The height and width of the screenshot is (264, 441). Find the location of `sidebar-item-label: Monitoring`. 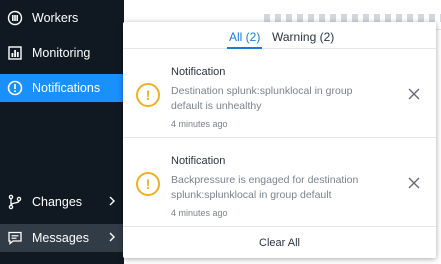

sidebar-item-label: Monitoring is located at coordinates (61, 53).